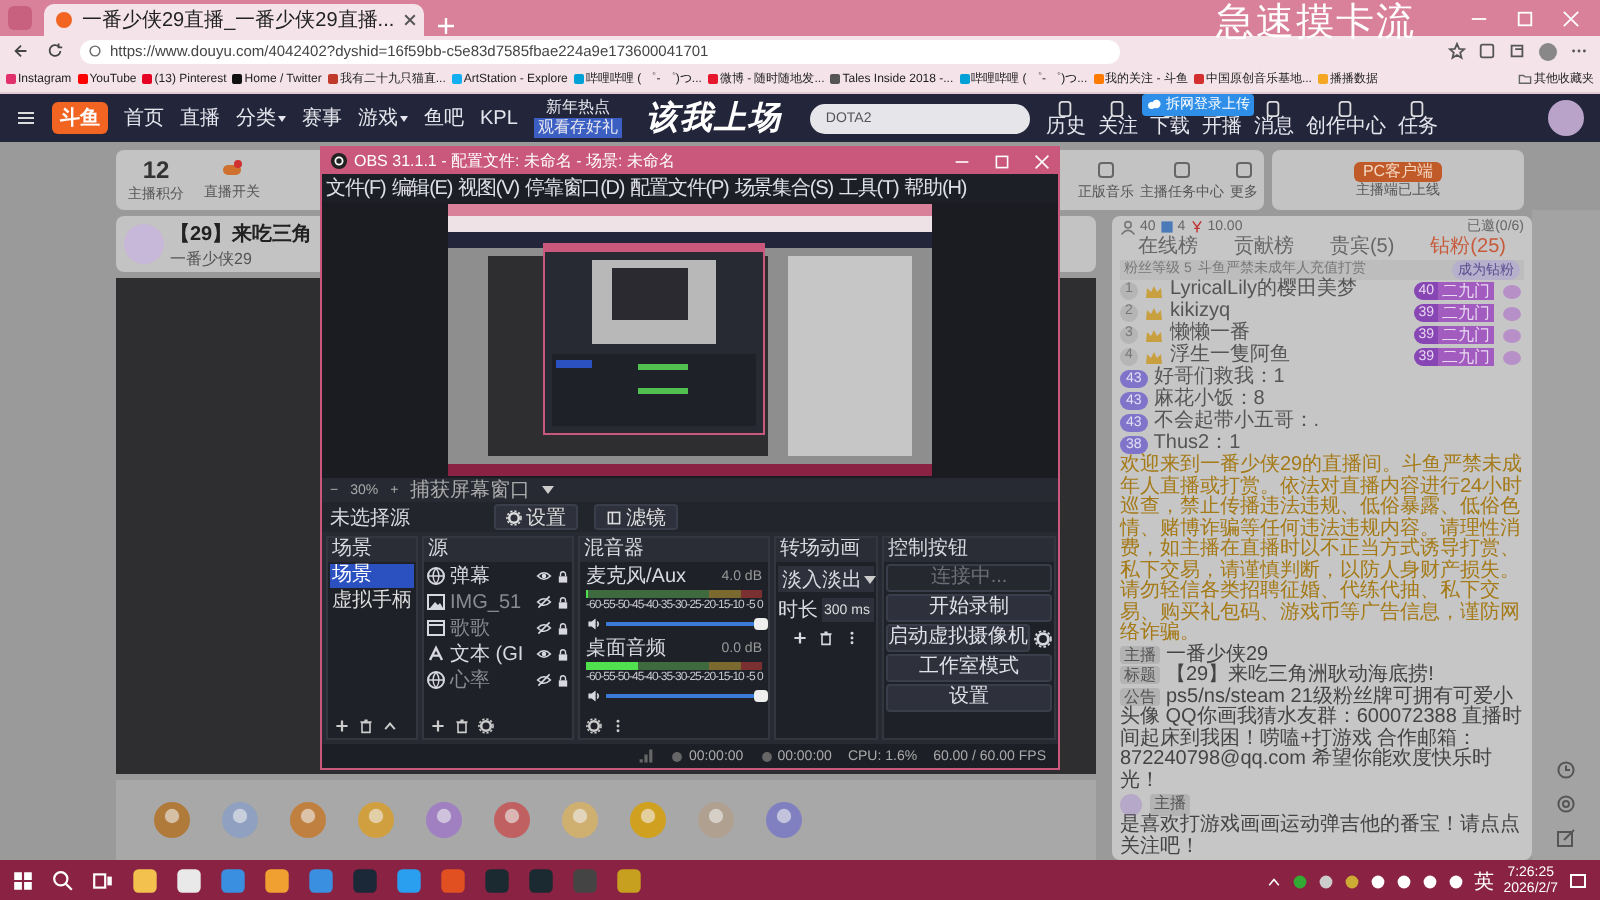 This screenshot has height=900, width=1600. Describe the element at coordinates (969, 608) in the screenshot. I see `control-button: 开始录制` at that location.